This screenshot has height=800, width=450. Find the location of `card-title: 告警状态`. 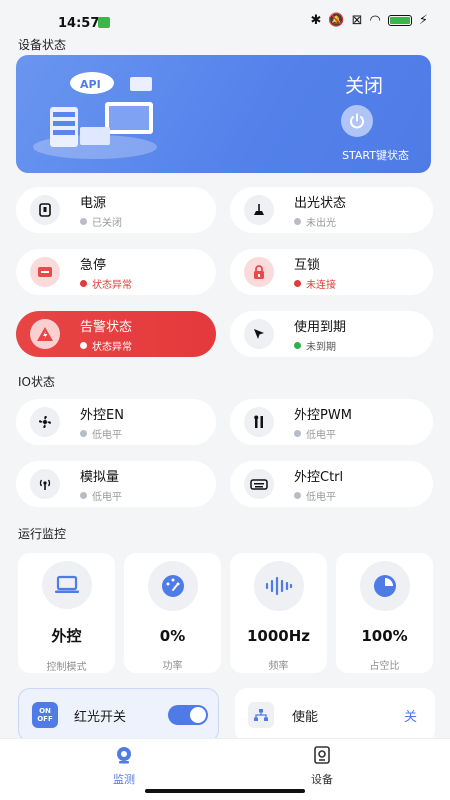

card-title: 告警状态 is located at coordinates (106, 327).